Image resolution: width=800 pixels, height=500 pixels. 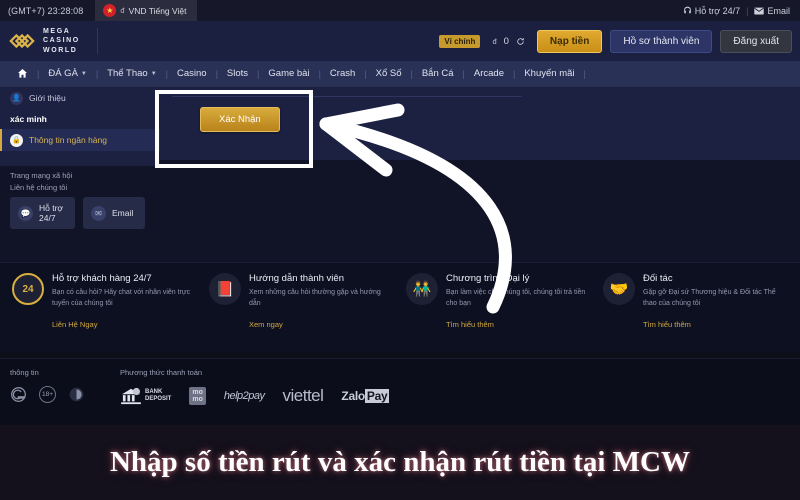 I want to click on deposit-button: Nạp tiền, so click(x=569, y=41).